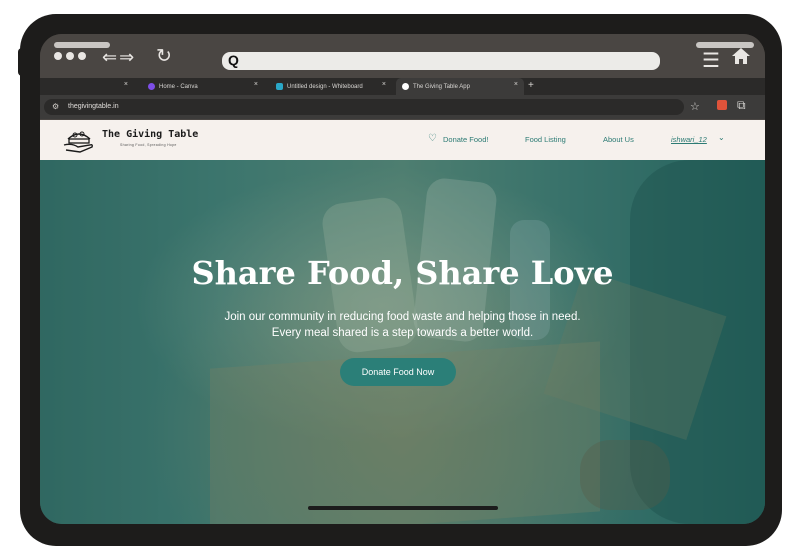 Image resolution: width=795 pixels, height=558 pixels. I want to click on heart-icon: ♡, so click(432, 138).